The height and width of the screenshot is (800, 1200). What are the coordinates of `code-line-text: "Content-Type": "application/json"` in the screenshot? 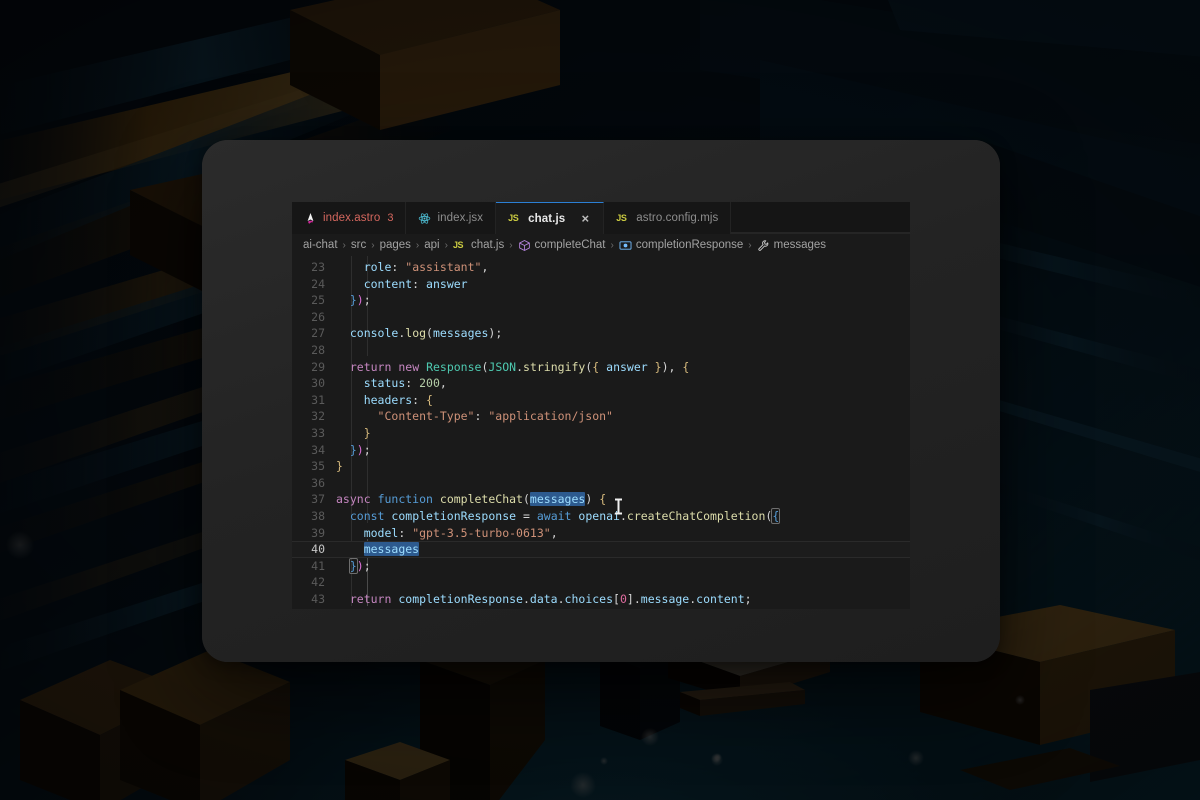 It's located at (474, 416).